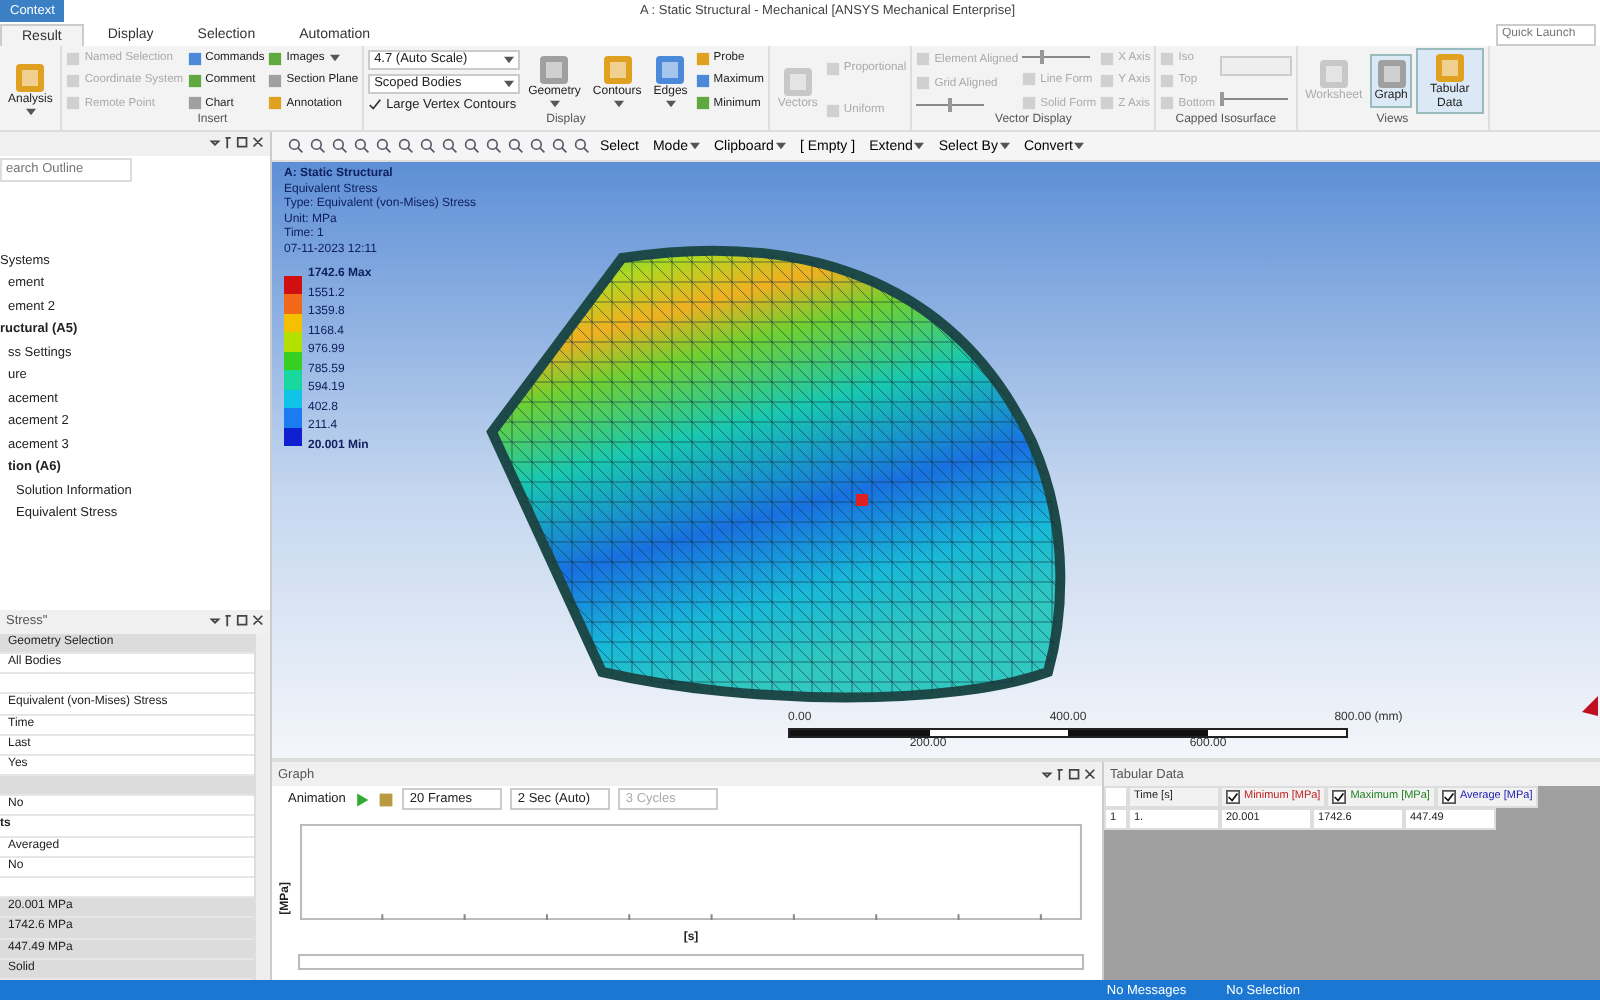 The width and height of the screenshot is (1600, 1000). What do you see at coordinates (691, 962) in the screenshot?
I see `timeline-track` at bounding box center [691, 962].